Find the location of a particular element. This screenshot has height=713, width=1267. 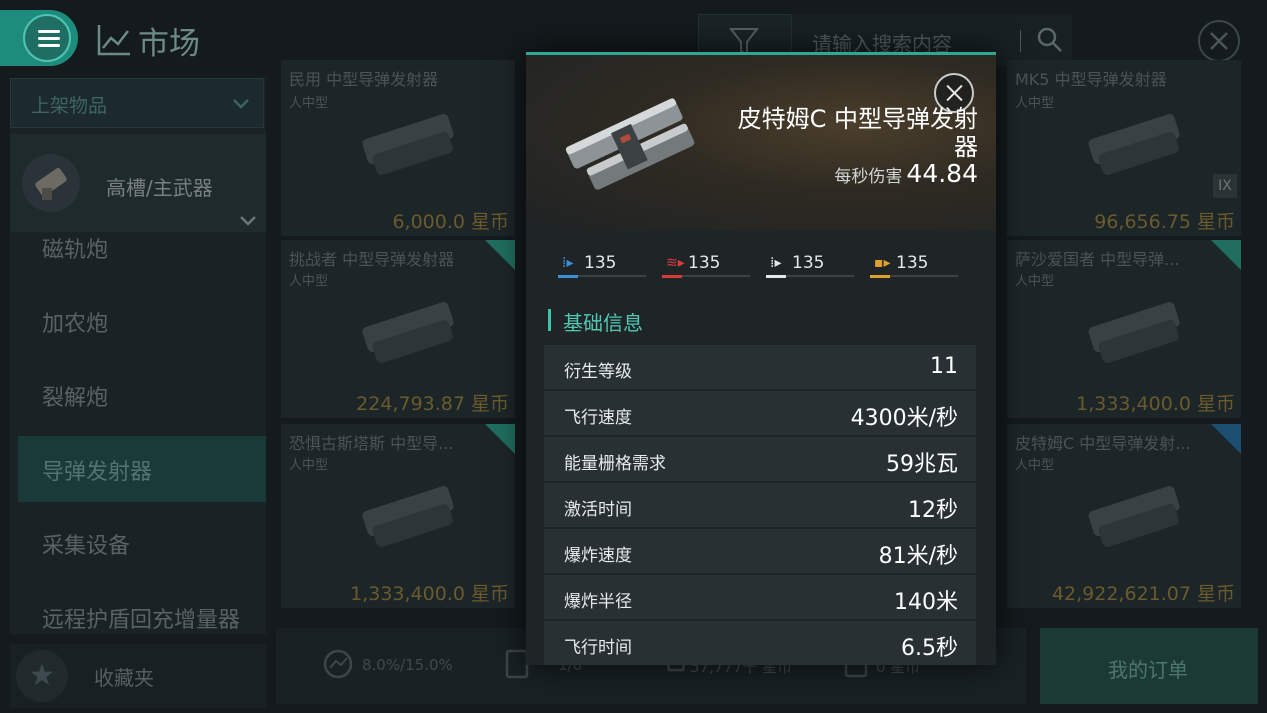

search-divider is located at coordinates (1020, 41).